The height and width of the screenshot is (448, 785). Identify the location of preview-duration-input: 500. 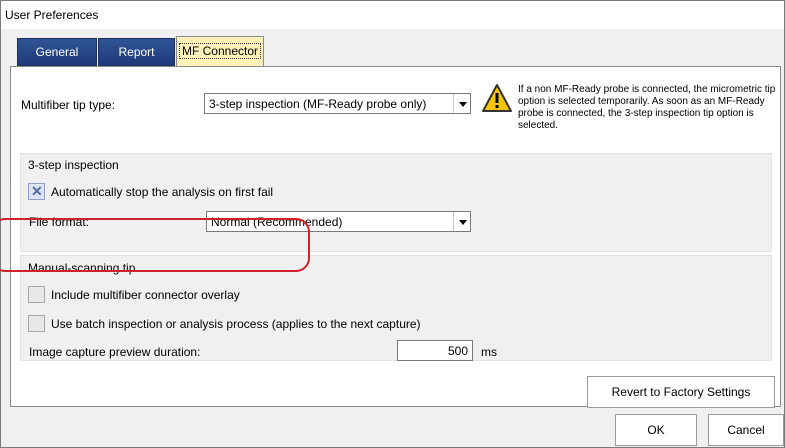
(435, 350).